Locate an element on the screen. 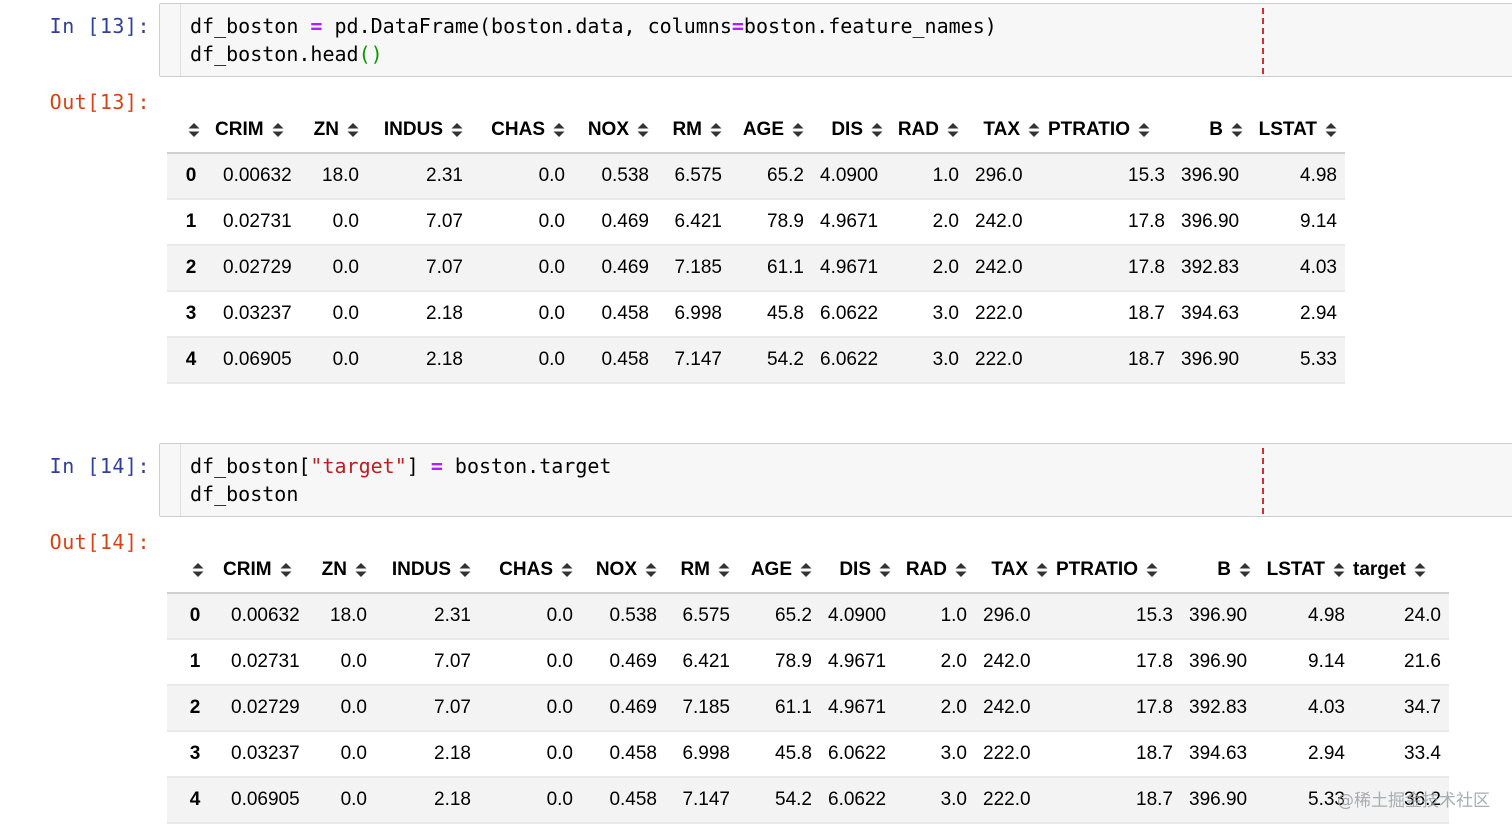 The height and width of the screenshot is (831, 1512). code-token: "target" is located at coordinates (358, 466).